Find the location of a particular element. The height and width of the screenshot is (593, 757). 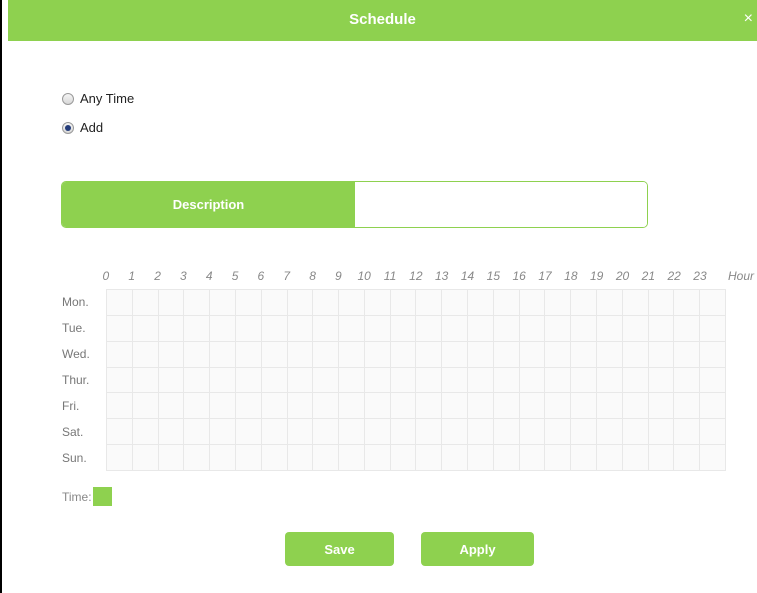

close-icon: × is located at coordinates (748, 19).